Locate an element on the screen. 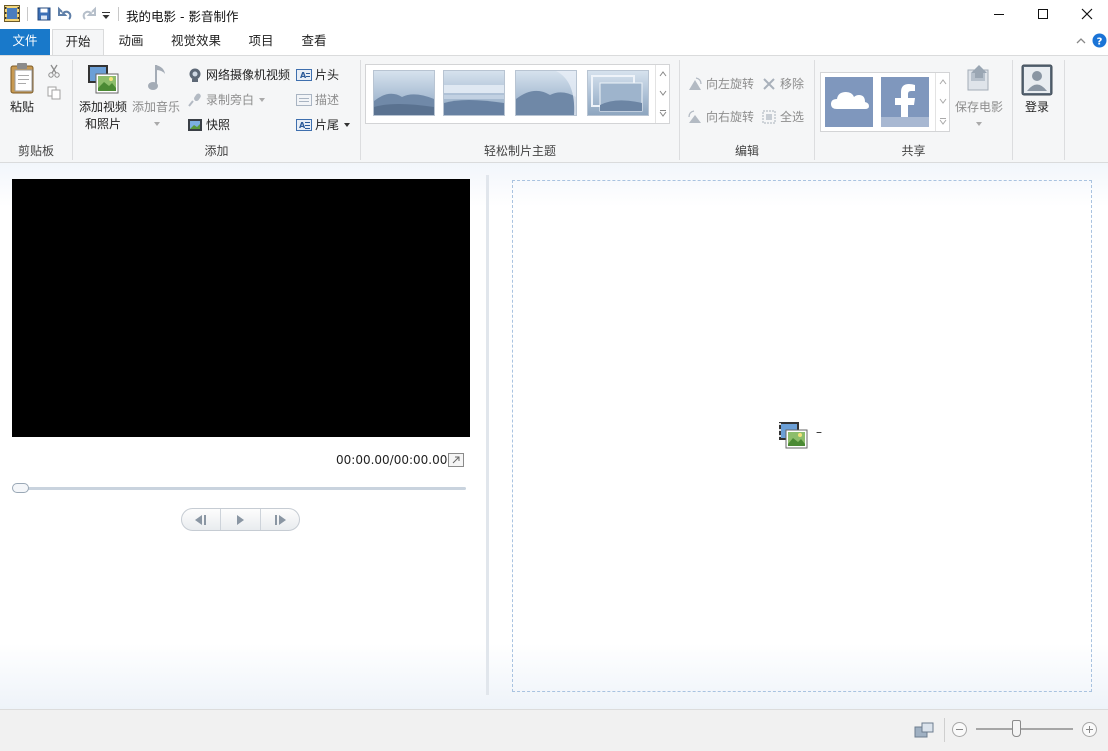  tab-file: 文件 is located at coordinates (25, 42).